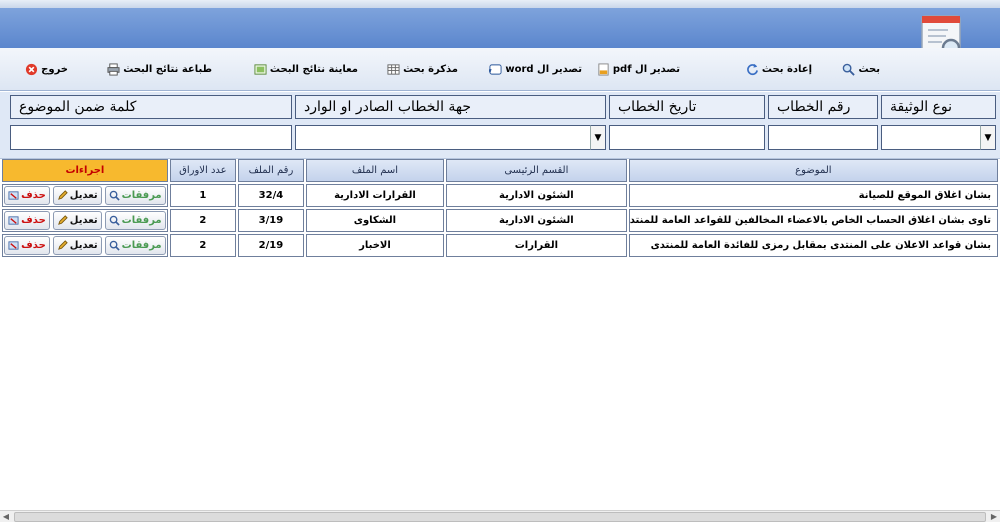  Describe the element at coordinates (646, 69) in the screenshot. I see `export-pdf-label: تصدير ال pdf` at that location.